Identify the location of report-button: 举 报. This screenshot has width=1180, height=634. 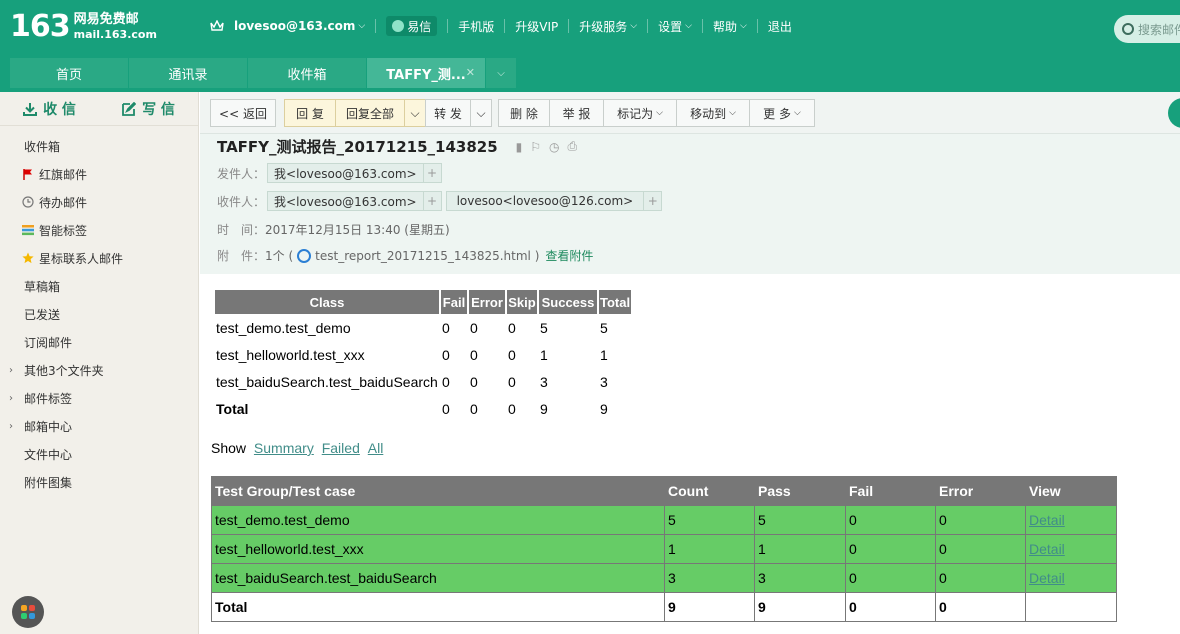
(576, 113).